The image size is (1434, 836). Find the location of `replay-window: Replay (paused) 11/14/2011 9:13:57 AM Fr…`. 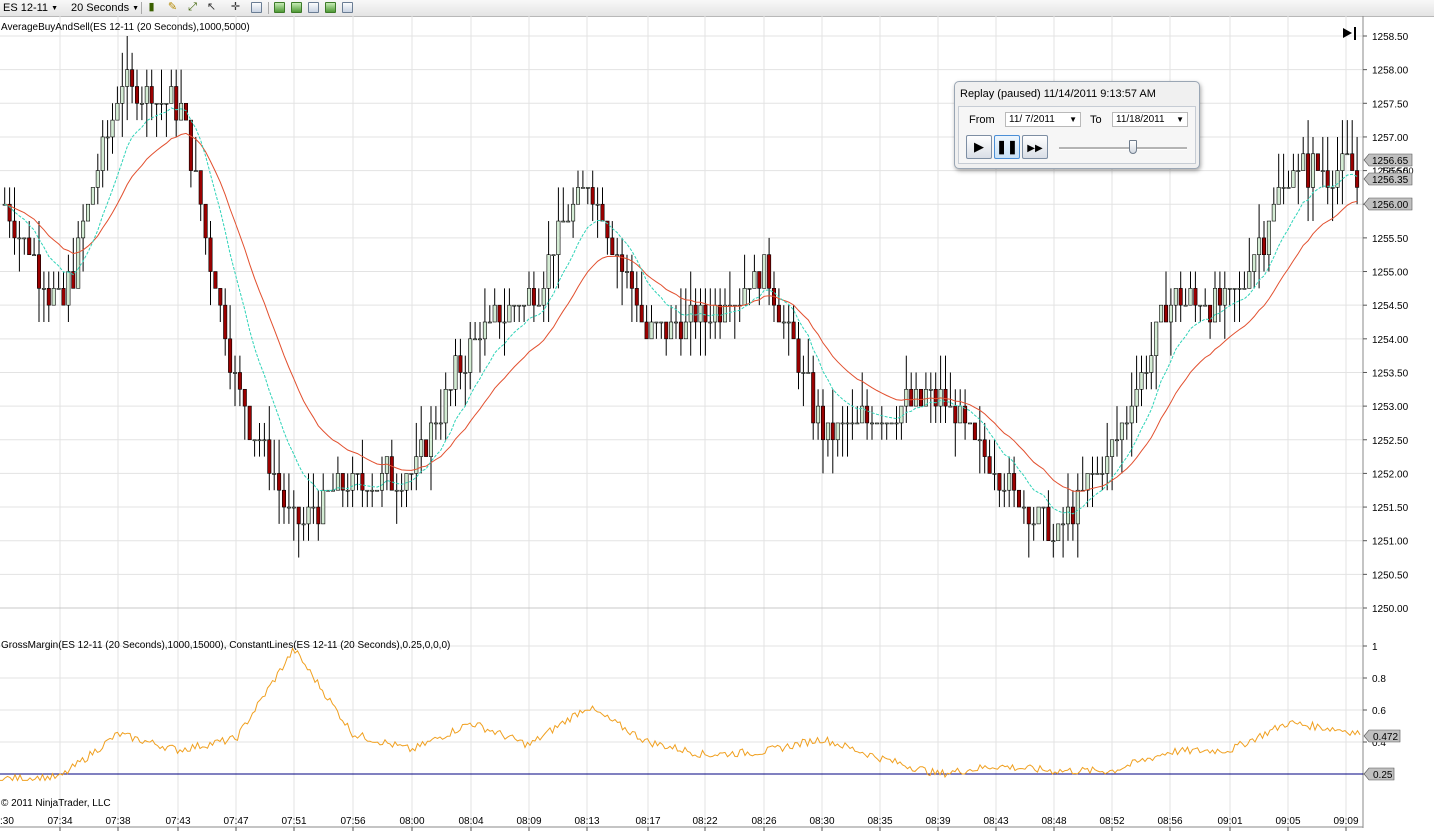

replay-window: Replay (paused) 11/14/2011 9:13:57 AM Fr… is located at coordinates (1077, 125).